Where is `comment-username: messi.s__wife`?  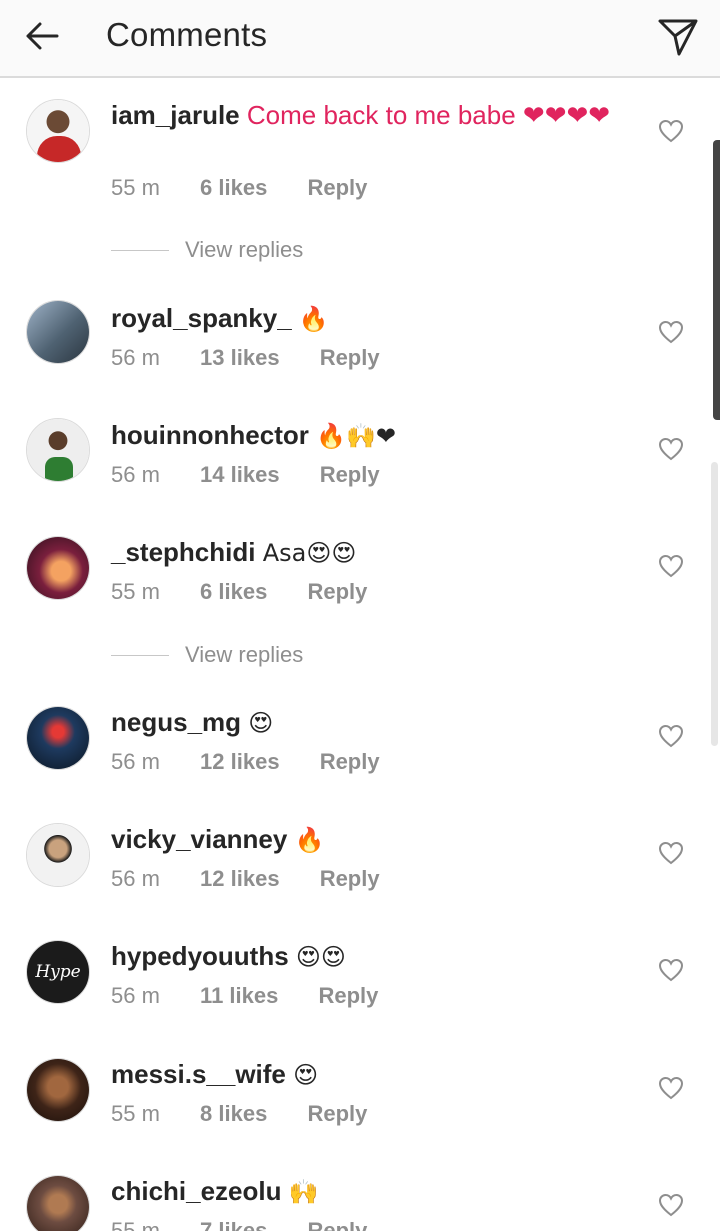 comment-username: messi.s__wife is located at coordinates (198, 1074).